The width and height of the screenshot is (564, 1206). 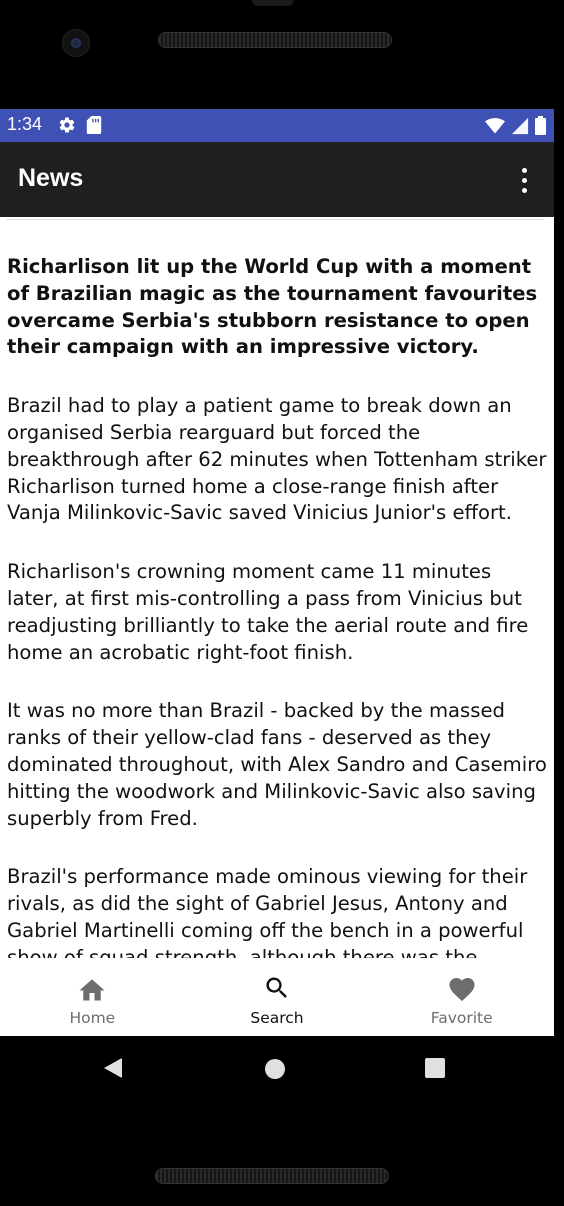 I want to click on earpiece-speaker, so click(x=275, y=40).